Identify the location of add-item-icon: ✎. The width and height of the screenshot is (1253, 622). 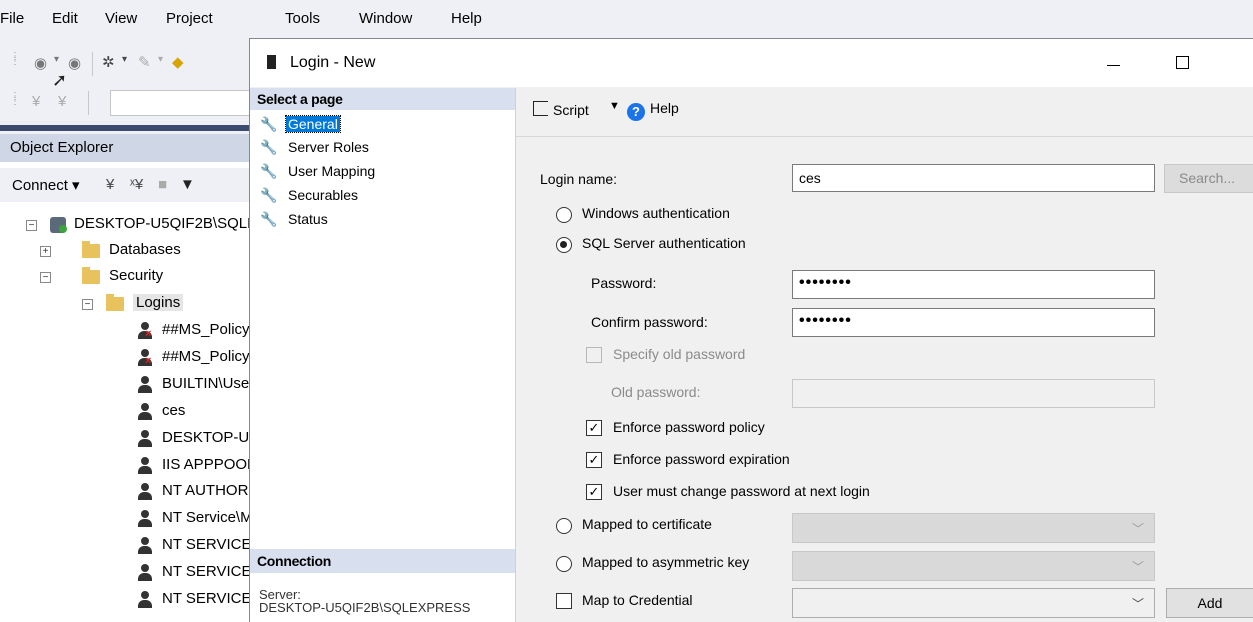
(144, 62).